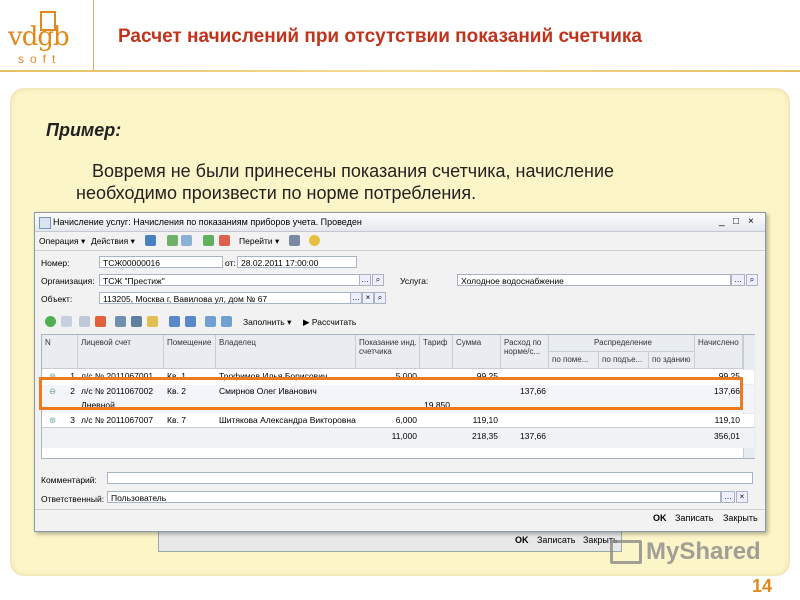 The image size is (800, 600). What do you see at coordinates (414, 497) in the screenshot?
I see `responsible-field: Пользователь` at bounding box center [414, 497].